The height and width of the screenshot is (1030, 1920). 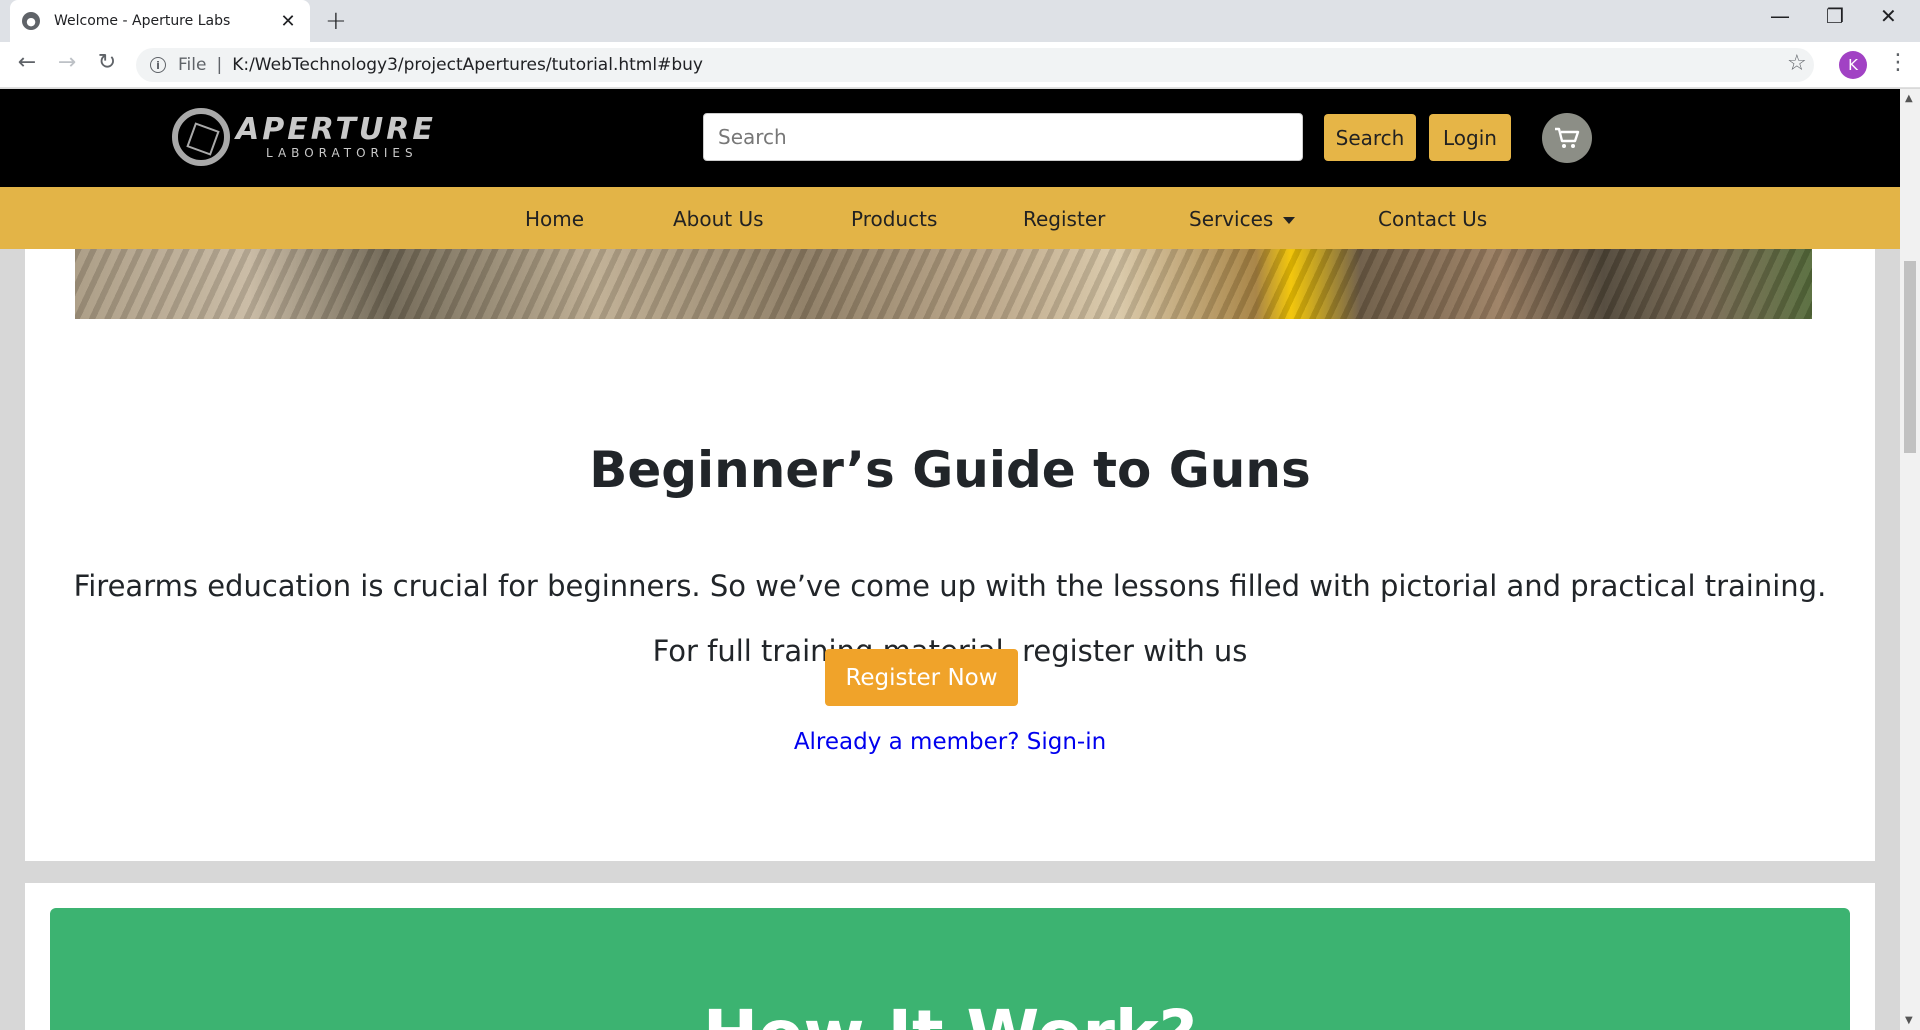 I want to click on nav-products: Products, so click(x=894, y=219).